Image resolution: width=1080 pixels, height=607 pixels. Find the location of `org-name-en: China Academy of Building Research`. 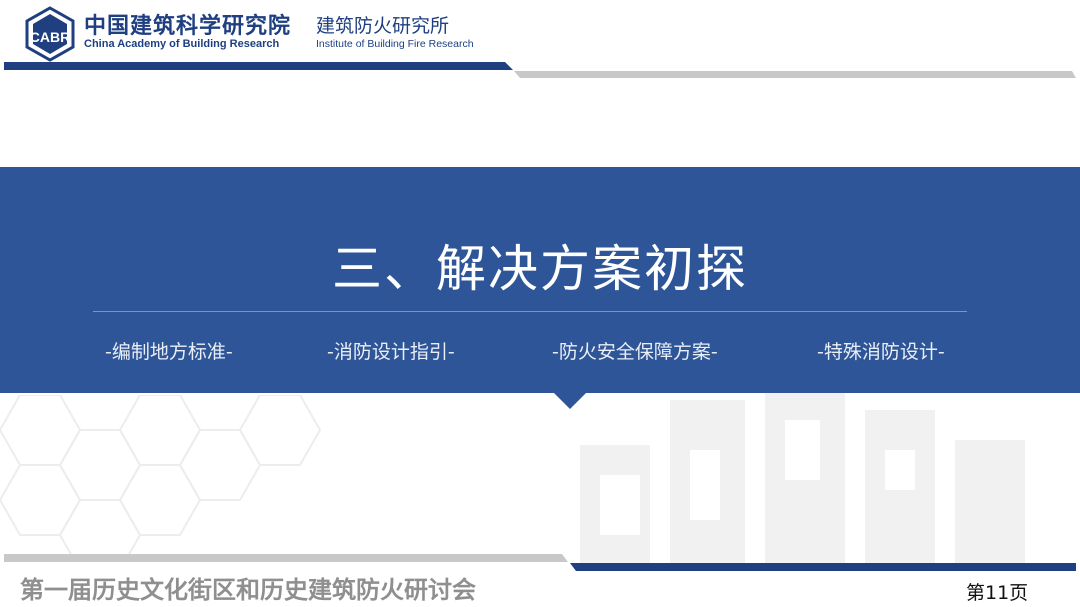

org-name-en: China Academy of Building Research is located at coordinates (182, 44).